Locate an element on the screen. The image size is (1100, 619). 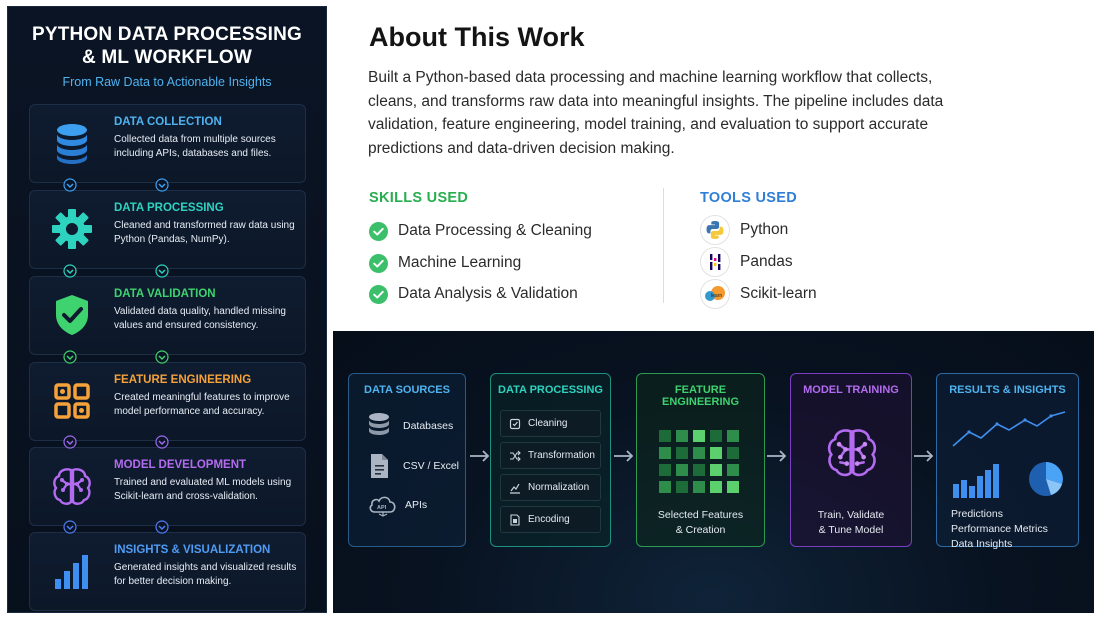
pie-chart-icon is located at coordinates (1046, 479).